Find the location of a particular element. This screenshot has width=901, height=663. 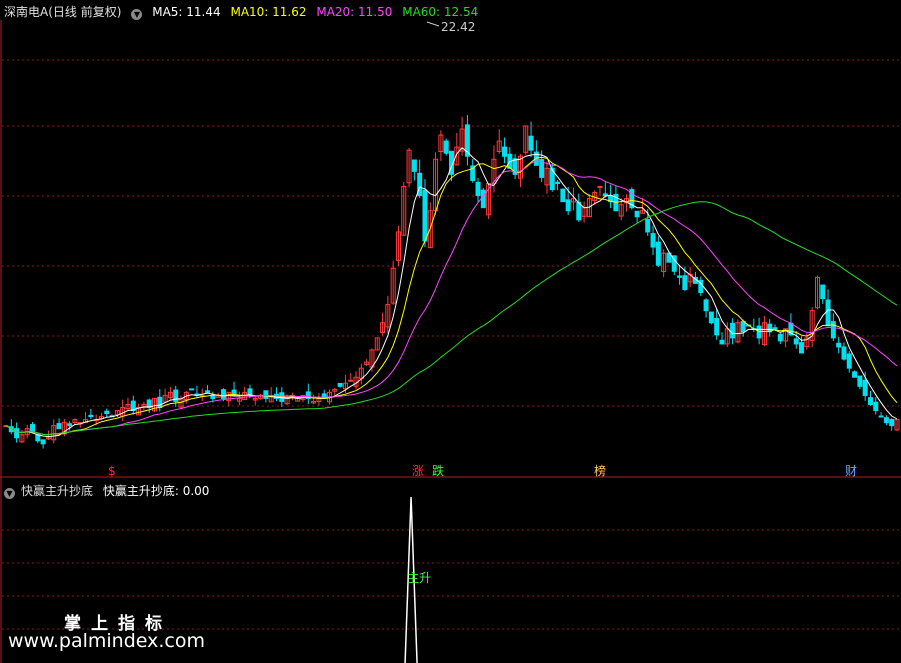

event-marker: 跌 is located at coordinates (438, 470).